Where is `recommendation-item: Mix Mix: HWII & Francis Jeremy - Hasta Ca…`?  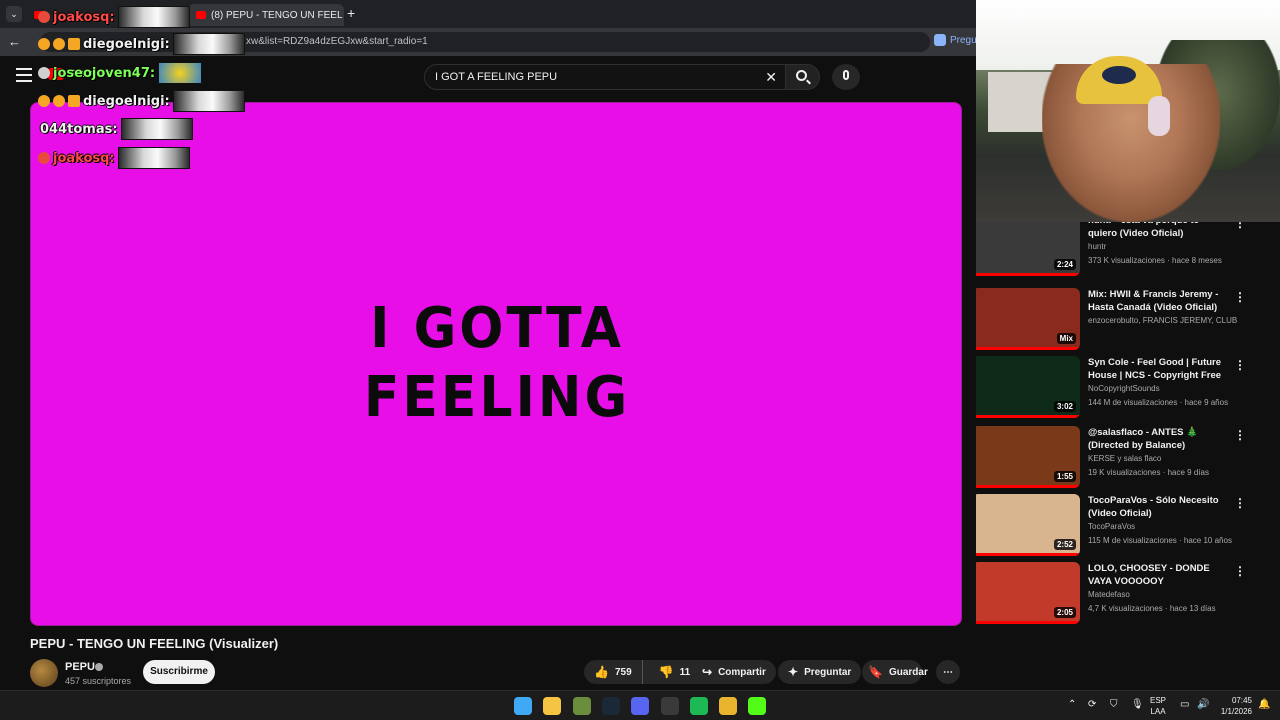 recommendation-item: Mix Mix: HWII & Francis Jeremy - Hasta Ca… is located at coordinates (1111, 320).